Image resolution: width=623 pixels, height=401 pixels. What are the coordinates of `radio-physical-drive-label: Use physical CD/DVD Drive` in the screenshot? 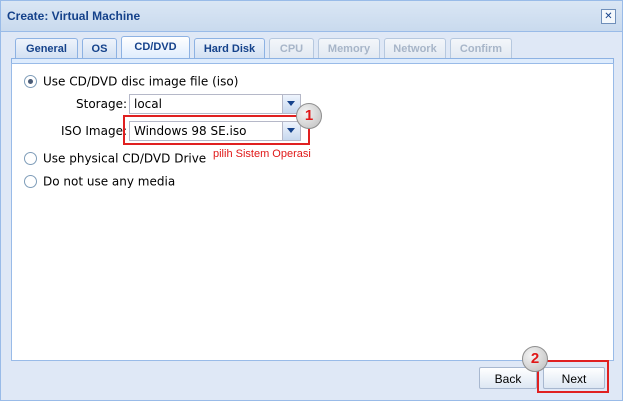 It's located at (125, 158).